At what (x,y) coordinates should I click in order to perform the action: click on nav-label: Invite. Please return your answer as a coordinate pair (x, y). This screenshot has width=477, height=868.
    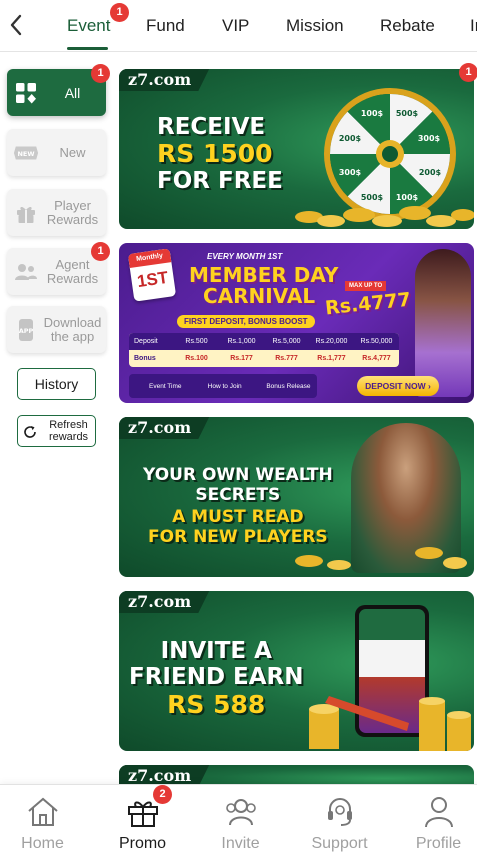
    Looking at the image, I should click on (240, 843).